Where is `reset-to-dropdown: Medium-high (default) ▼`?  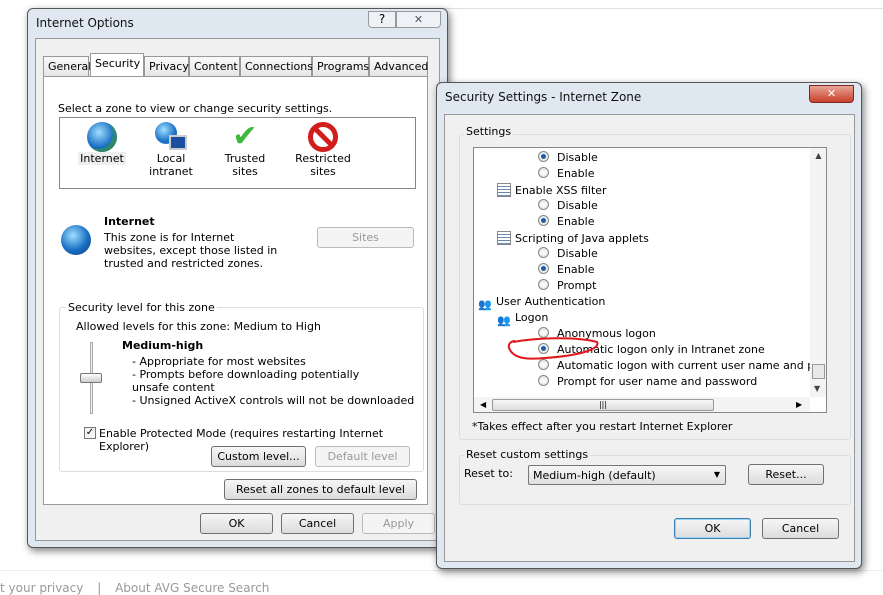 reset-to-dropdown: Medium-high (default) ▼ is located at coordinates (627, 475).